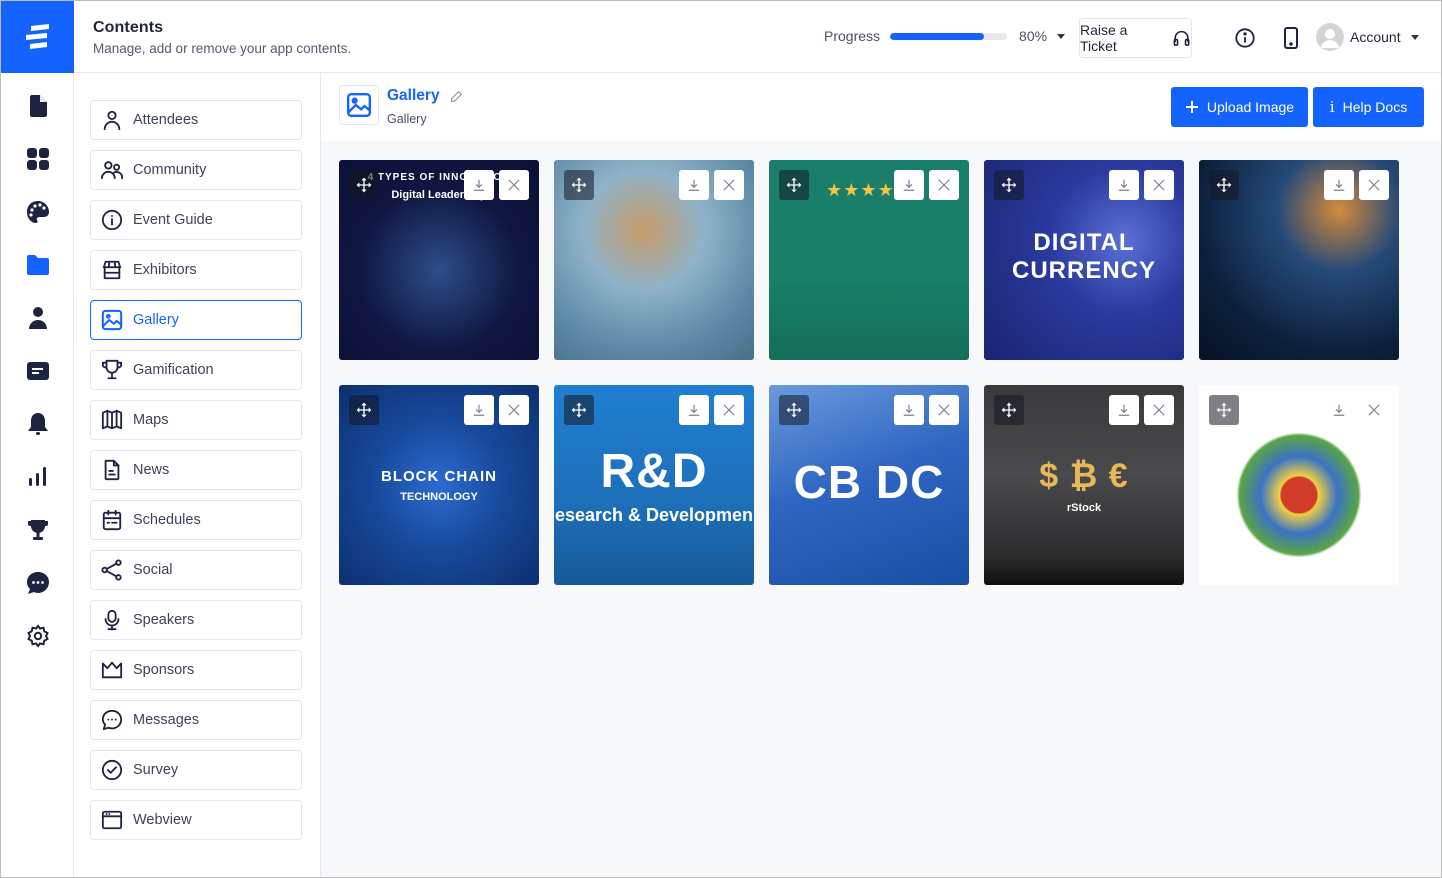 This screenshot has height=878, width=1442. What do you see at coordinates (38, 265) in the screenshot?
I see `rail-item-contents` at bounding box center [38, 265].